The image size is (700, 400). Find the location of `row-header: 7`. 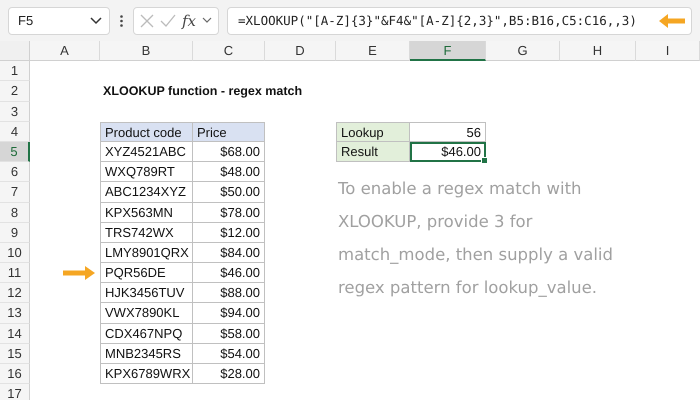

row-header: 7 is located at coordinates (15, 192).